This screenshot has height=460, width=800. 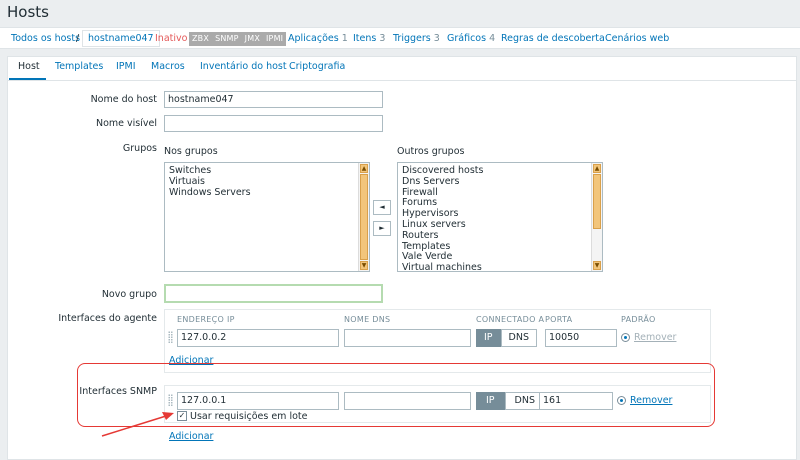 What do you see at coordinates (488, 338) in the screenshot?
I see `agent-connect-ip-button: IP` at bounding box center [488, 338].